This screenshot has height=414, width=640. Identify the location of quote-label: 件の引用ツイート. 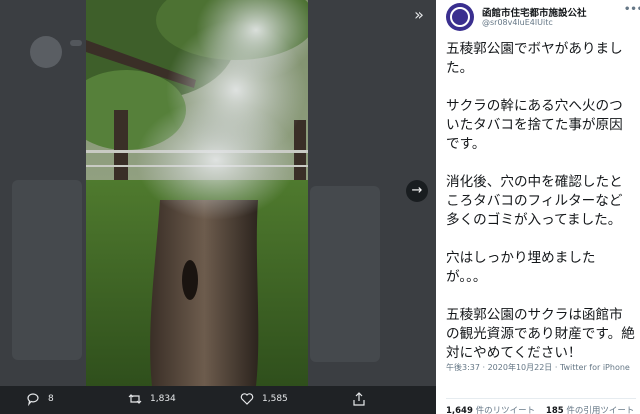
(600, 410).